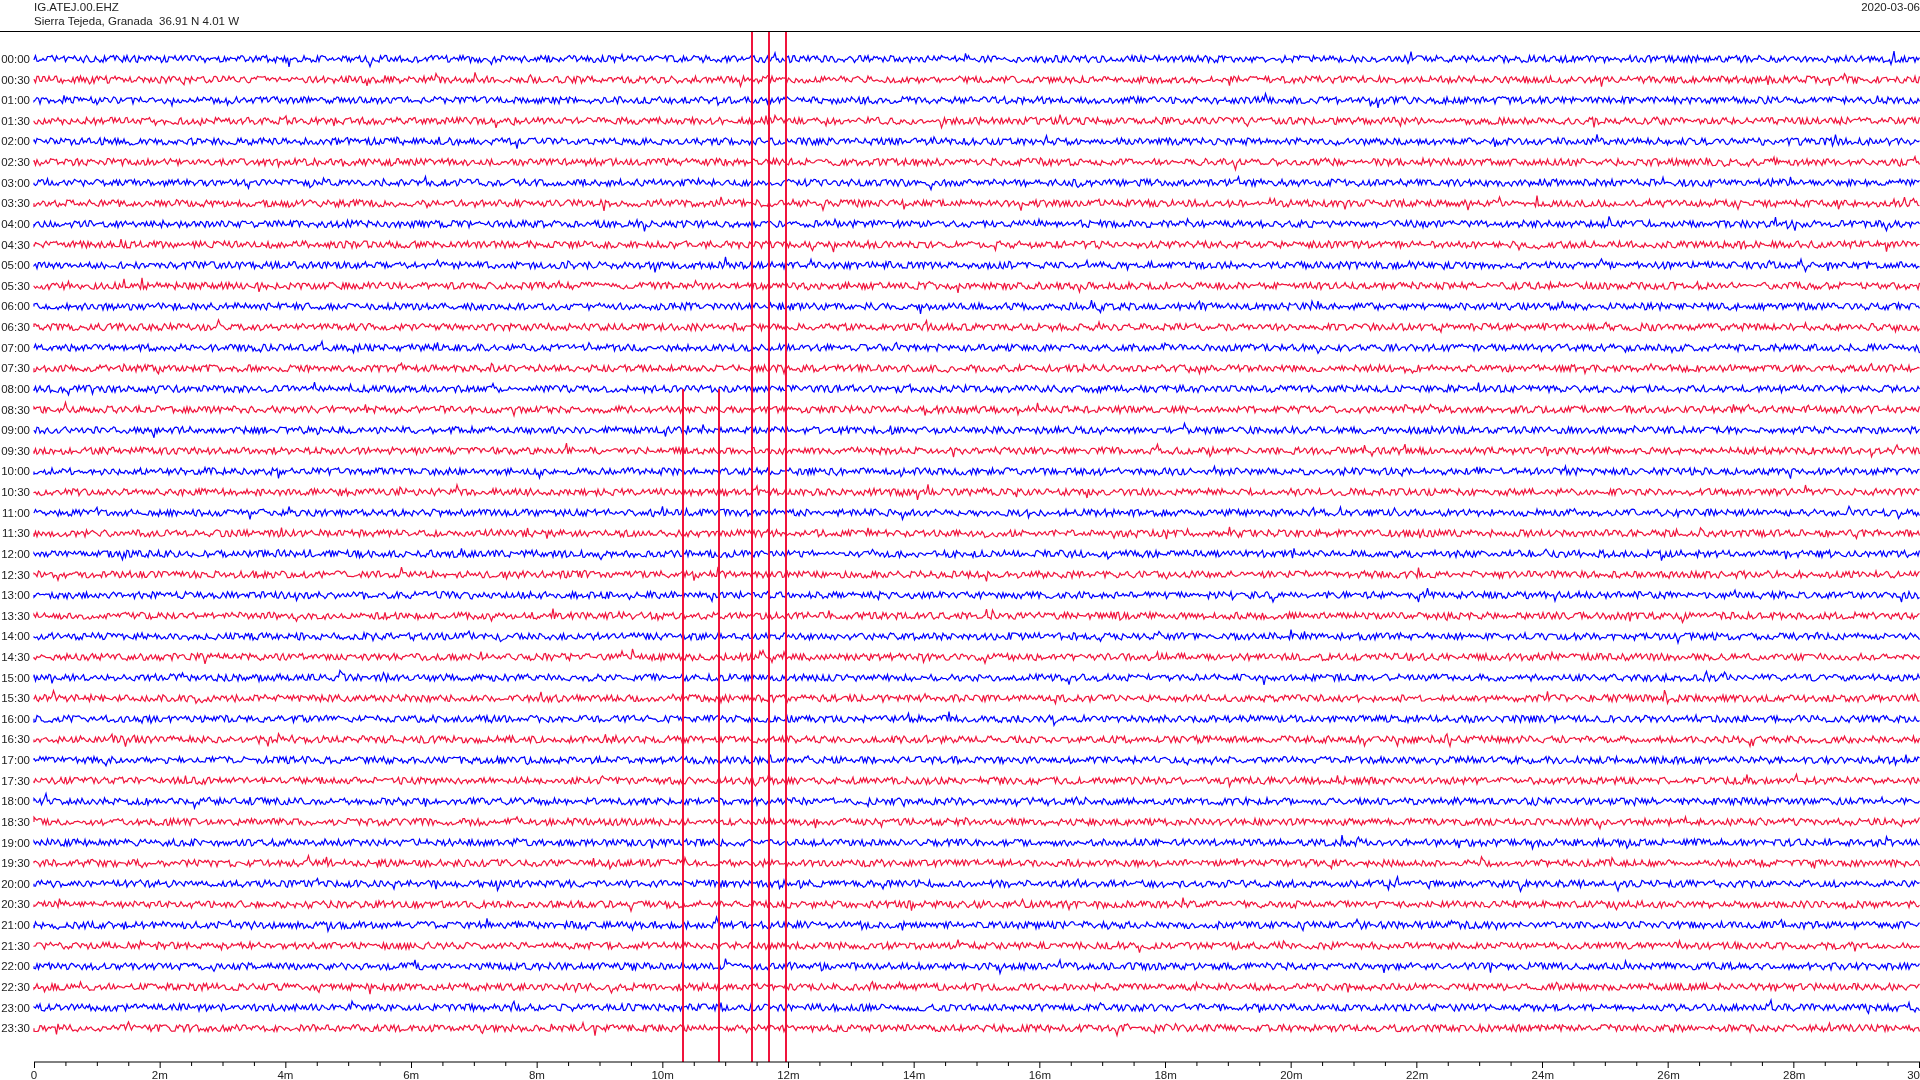 This screenshot has height=1080, width=1920. What do you see at coordinates (15, 760) in the screenshot?
I see `time-label: 17:00` at bounding box center [15, 760].